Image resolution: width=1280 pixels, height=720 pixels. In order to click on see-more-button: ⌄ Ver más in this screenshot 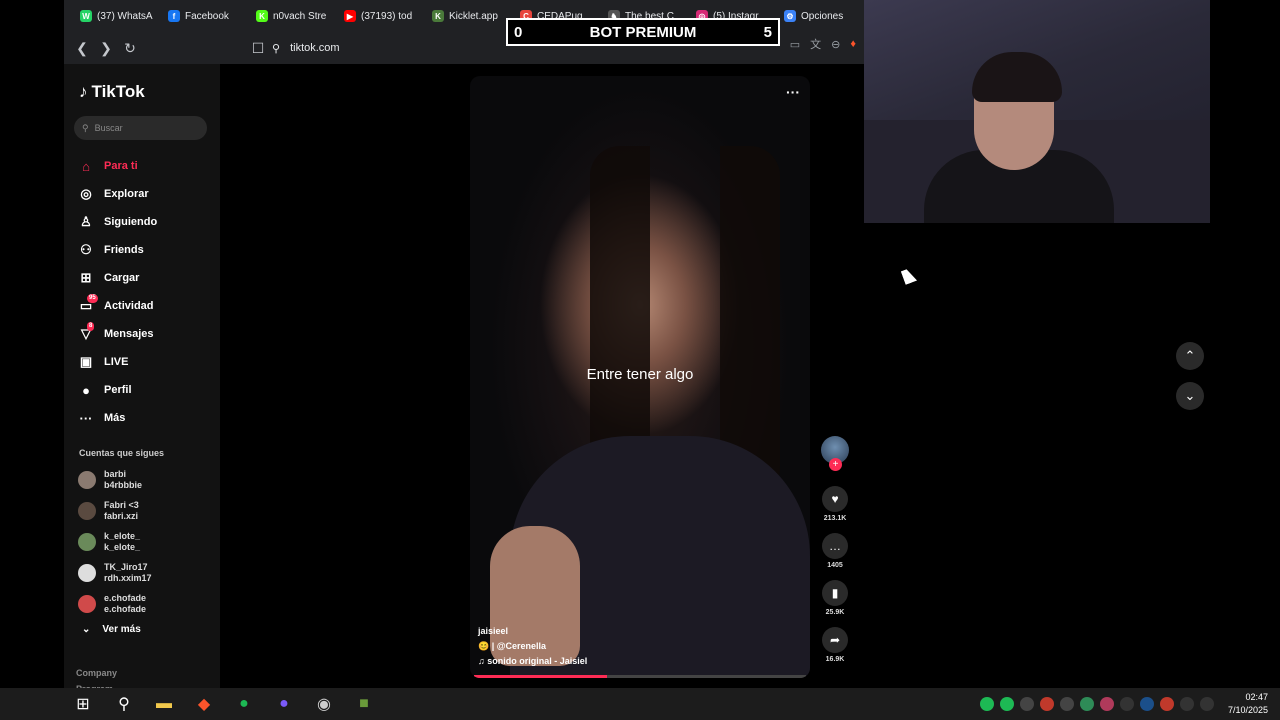, I will do `click(111, 629)`.